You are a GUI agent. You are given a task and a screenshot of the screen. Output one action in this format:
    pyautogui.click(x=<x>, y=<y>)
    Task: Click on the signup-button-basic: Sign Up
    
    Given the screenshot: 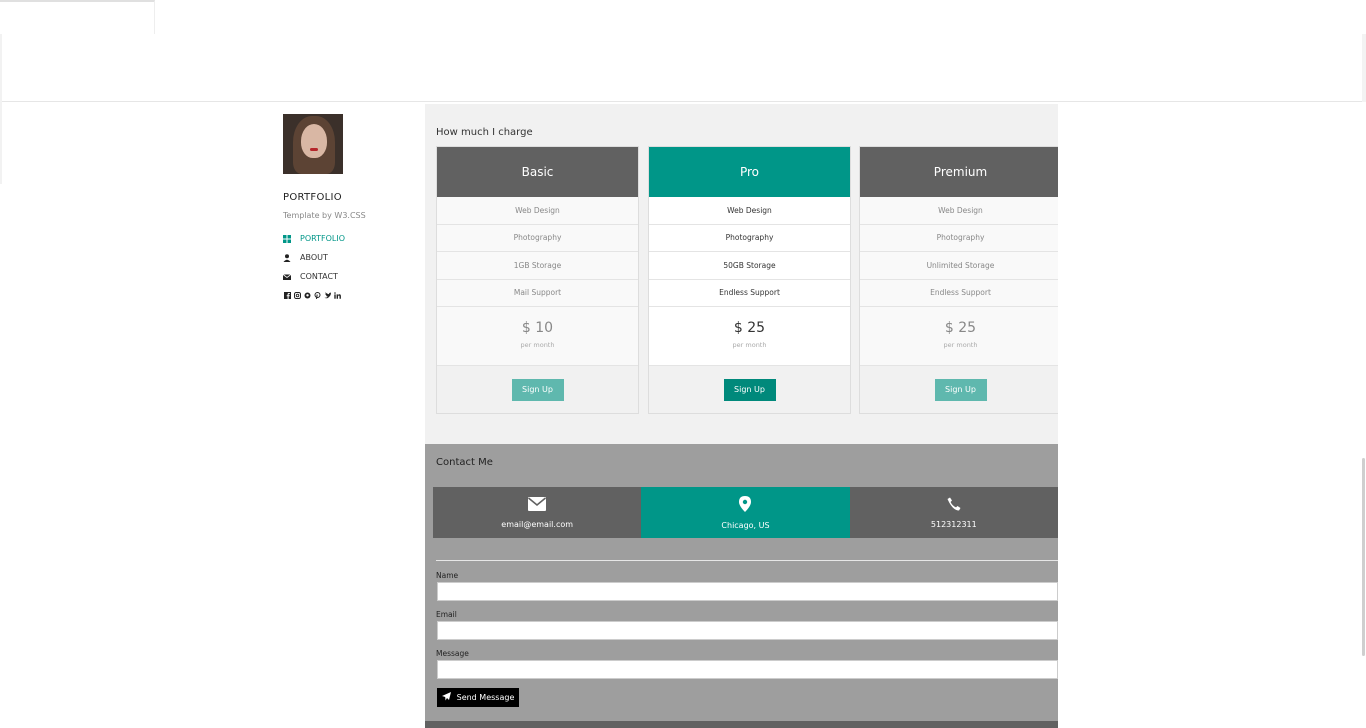 What is the action you would take?
    pyautogui.click(x=537, y=389)
    